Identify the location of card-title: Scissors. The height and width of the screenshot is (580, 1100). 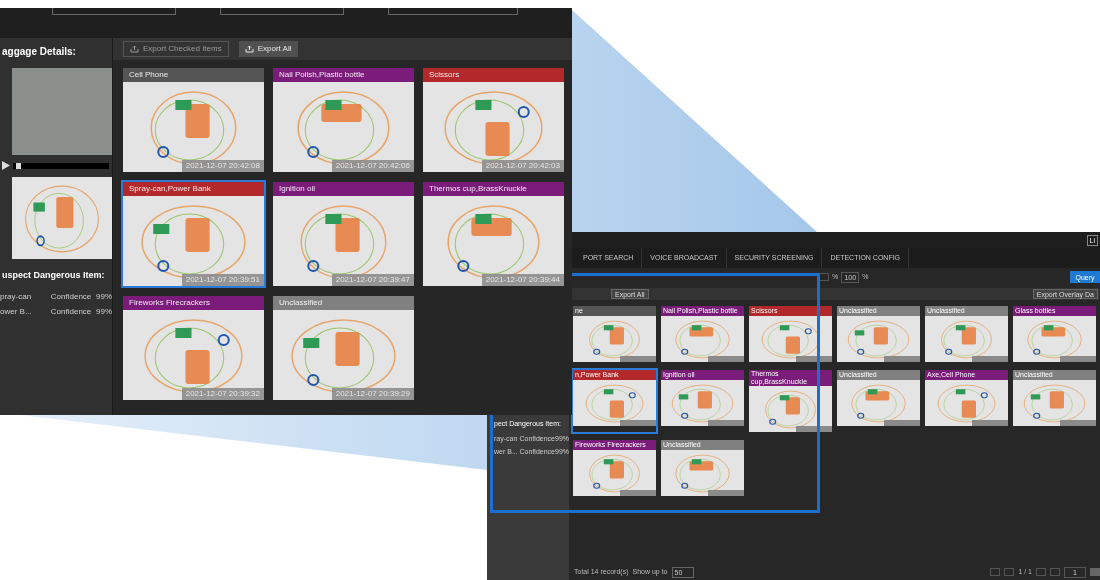
(444, 75).